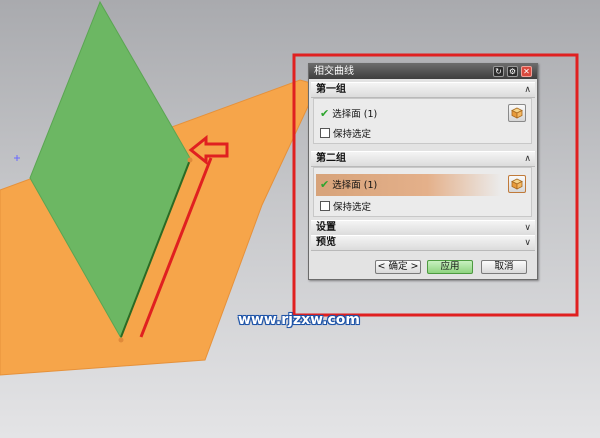 This screenshot has height=438, width=600. What do you see at coordinates (422, 192) in the screenshot?
I see `group2-body: ✔ 选择面 (1) 保持选定` at bounding box center [422, 192].